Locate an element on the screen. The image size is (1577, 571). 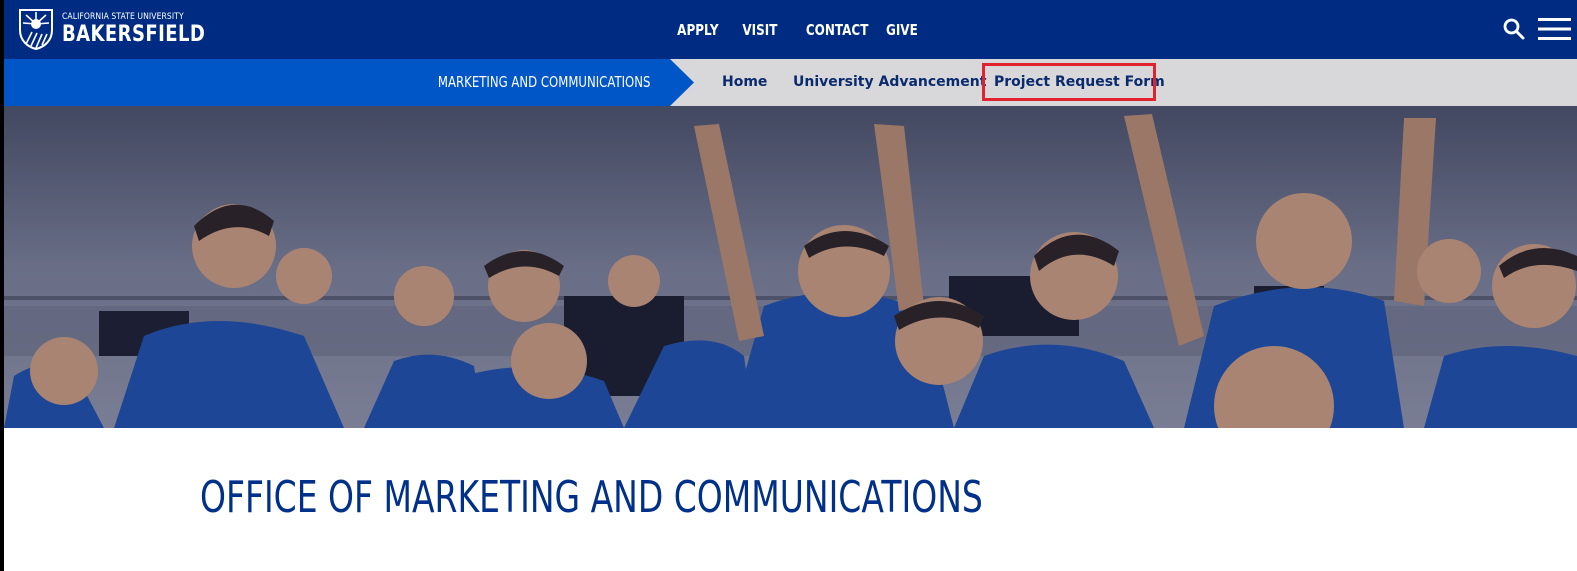
logo-small-text: CALIFORNIA STATE UNIVERSITY is located at coordinates (123, 16).